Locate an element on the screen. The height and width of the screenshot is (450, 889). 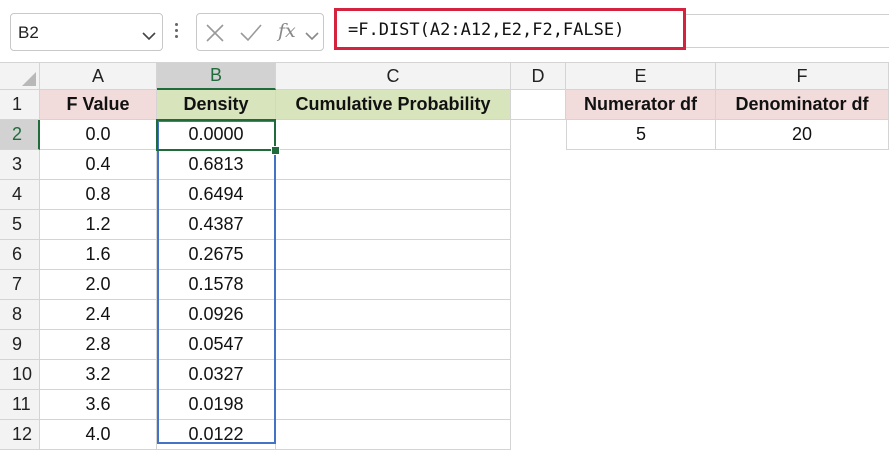
numerator-df-value: 5 is located at coordinates (641, 135).